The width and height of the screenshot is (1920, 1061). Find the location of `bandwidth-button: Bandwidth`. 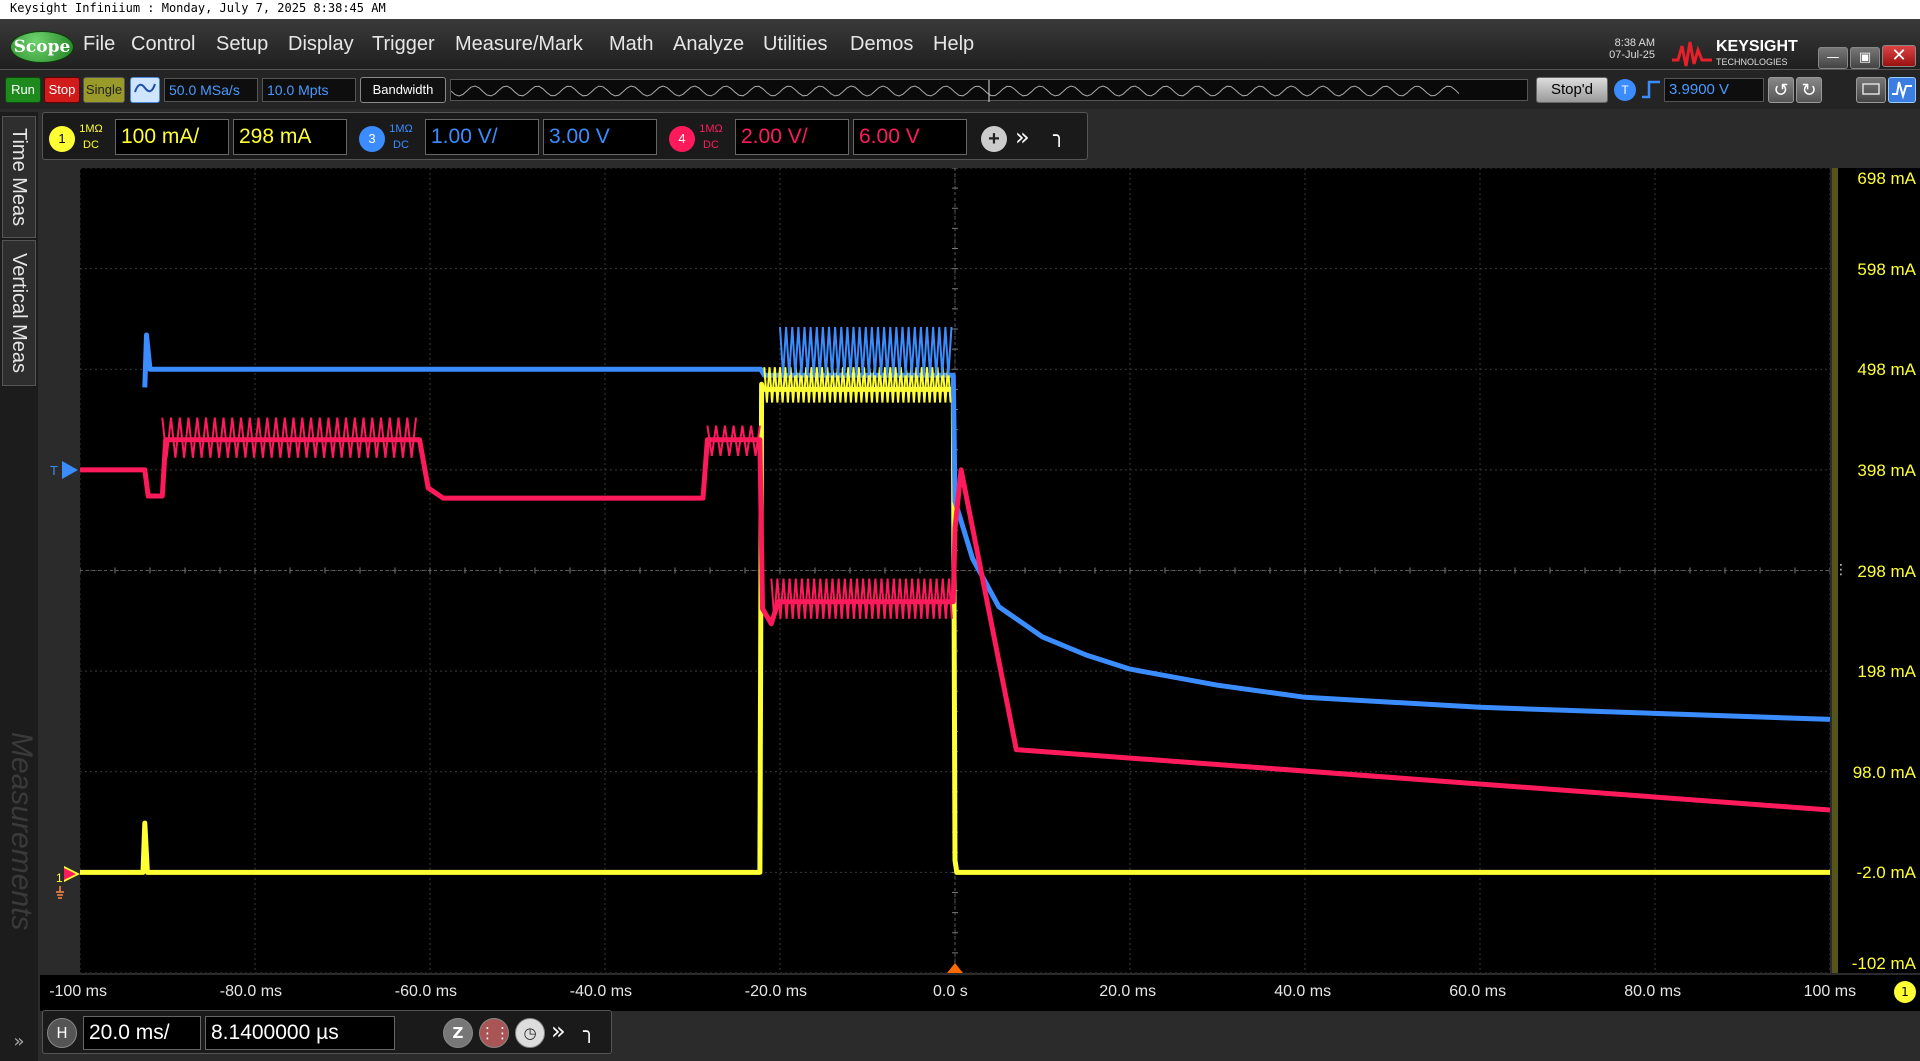

bandwidth-button: Bandwidth is located at coordinates (403, 90).